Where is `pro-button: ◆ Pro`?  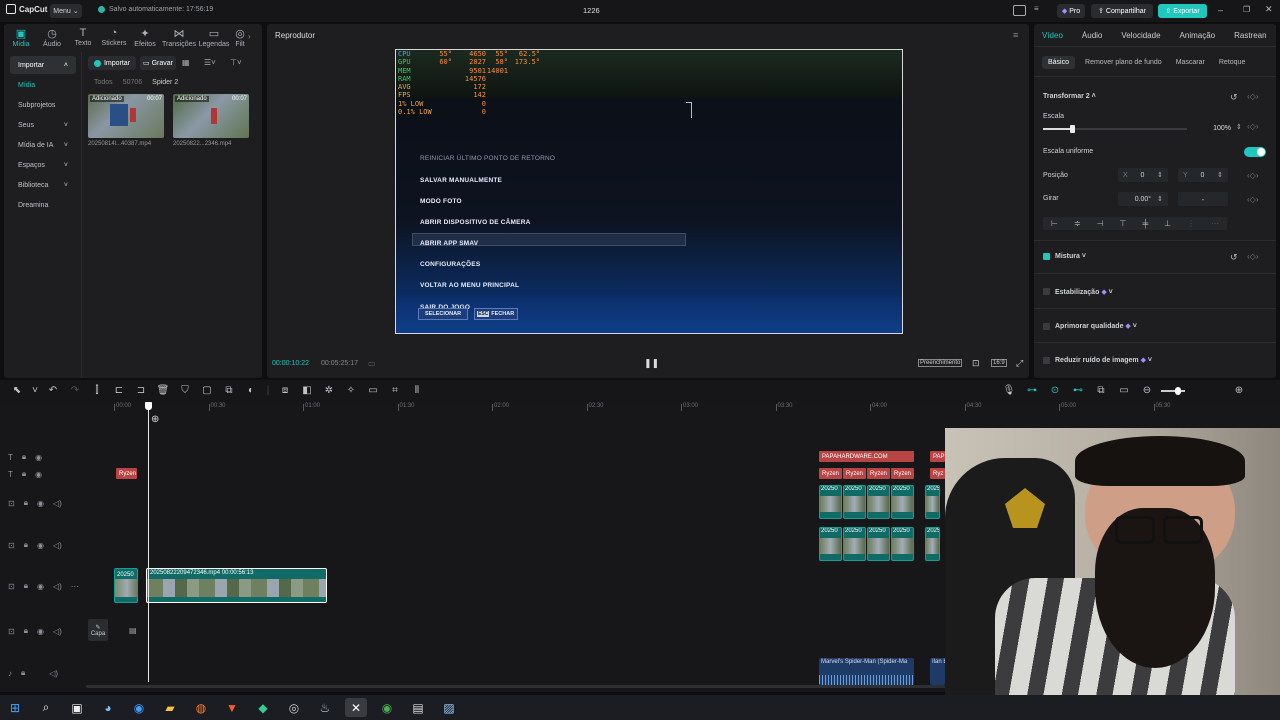 pro-button: ◆ Pro is located at coordinates (1071, 11).